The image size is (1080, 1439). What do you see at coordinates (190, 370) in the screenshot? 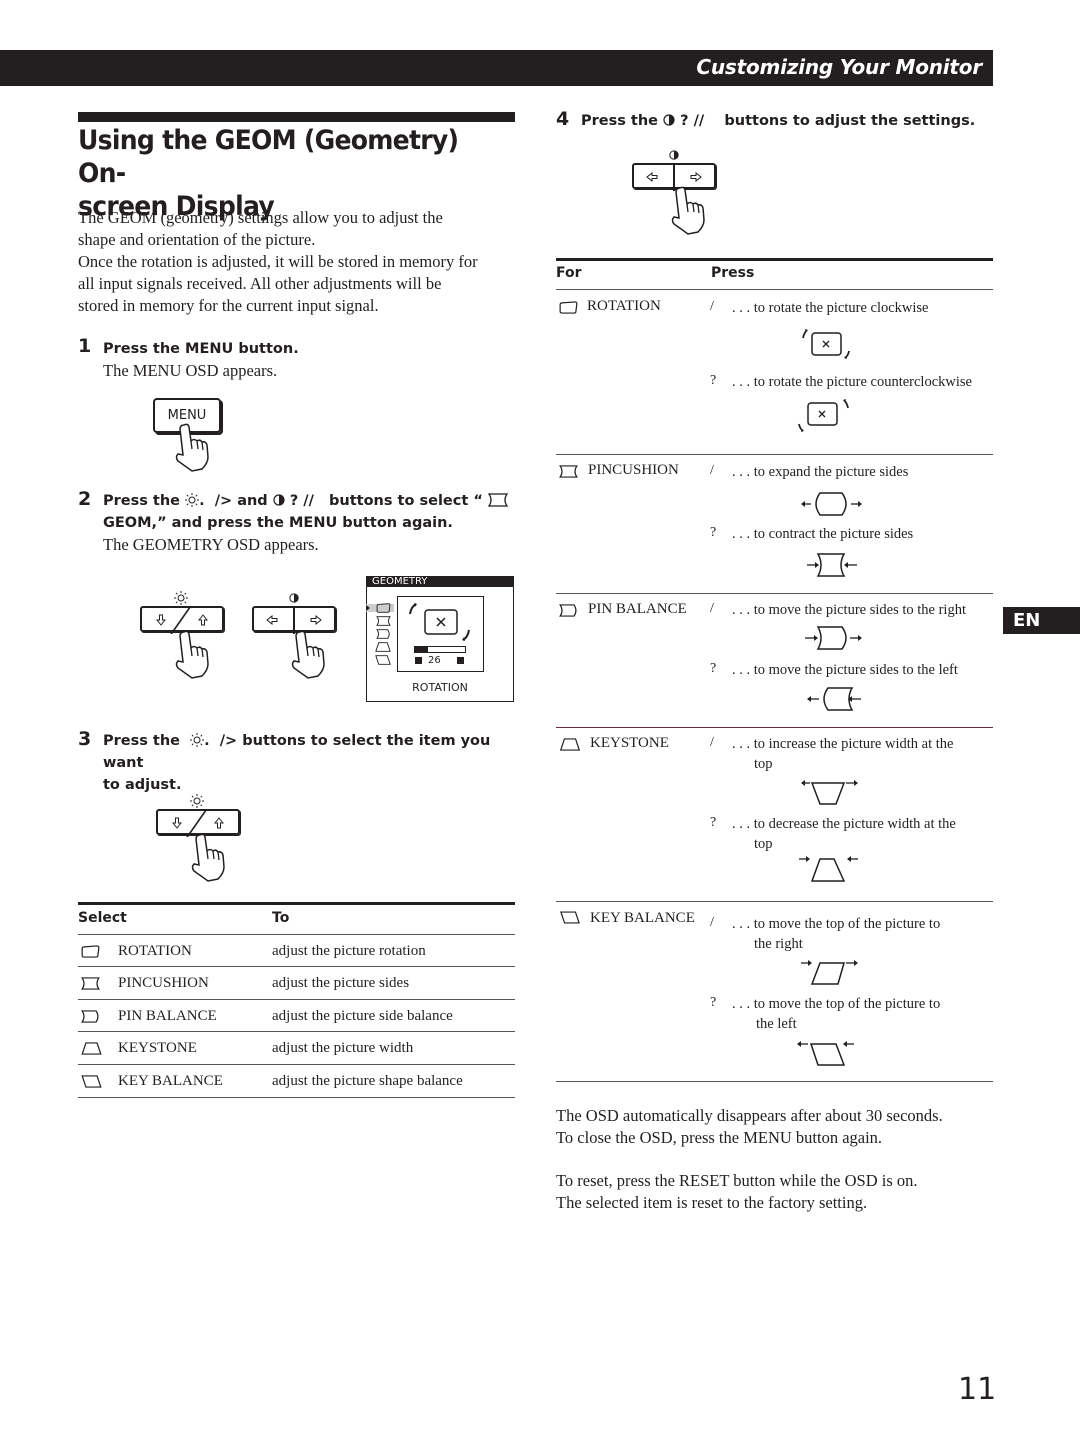
I see `step-1-detail: The MENU OSD appears.` at bounding box center [190, 370].